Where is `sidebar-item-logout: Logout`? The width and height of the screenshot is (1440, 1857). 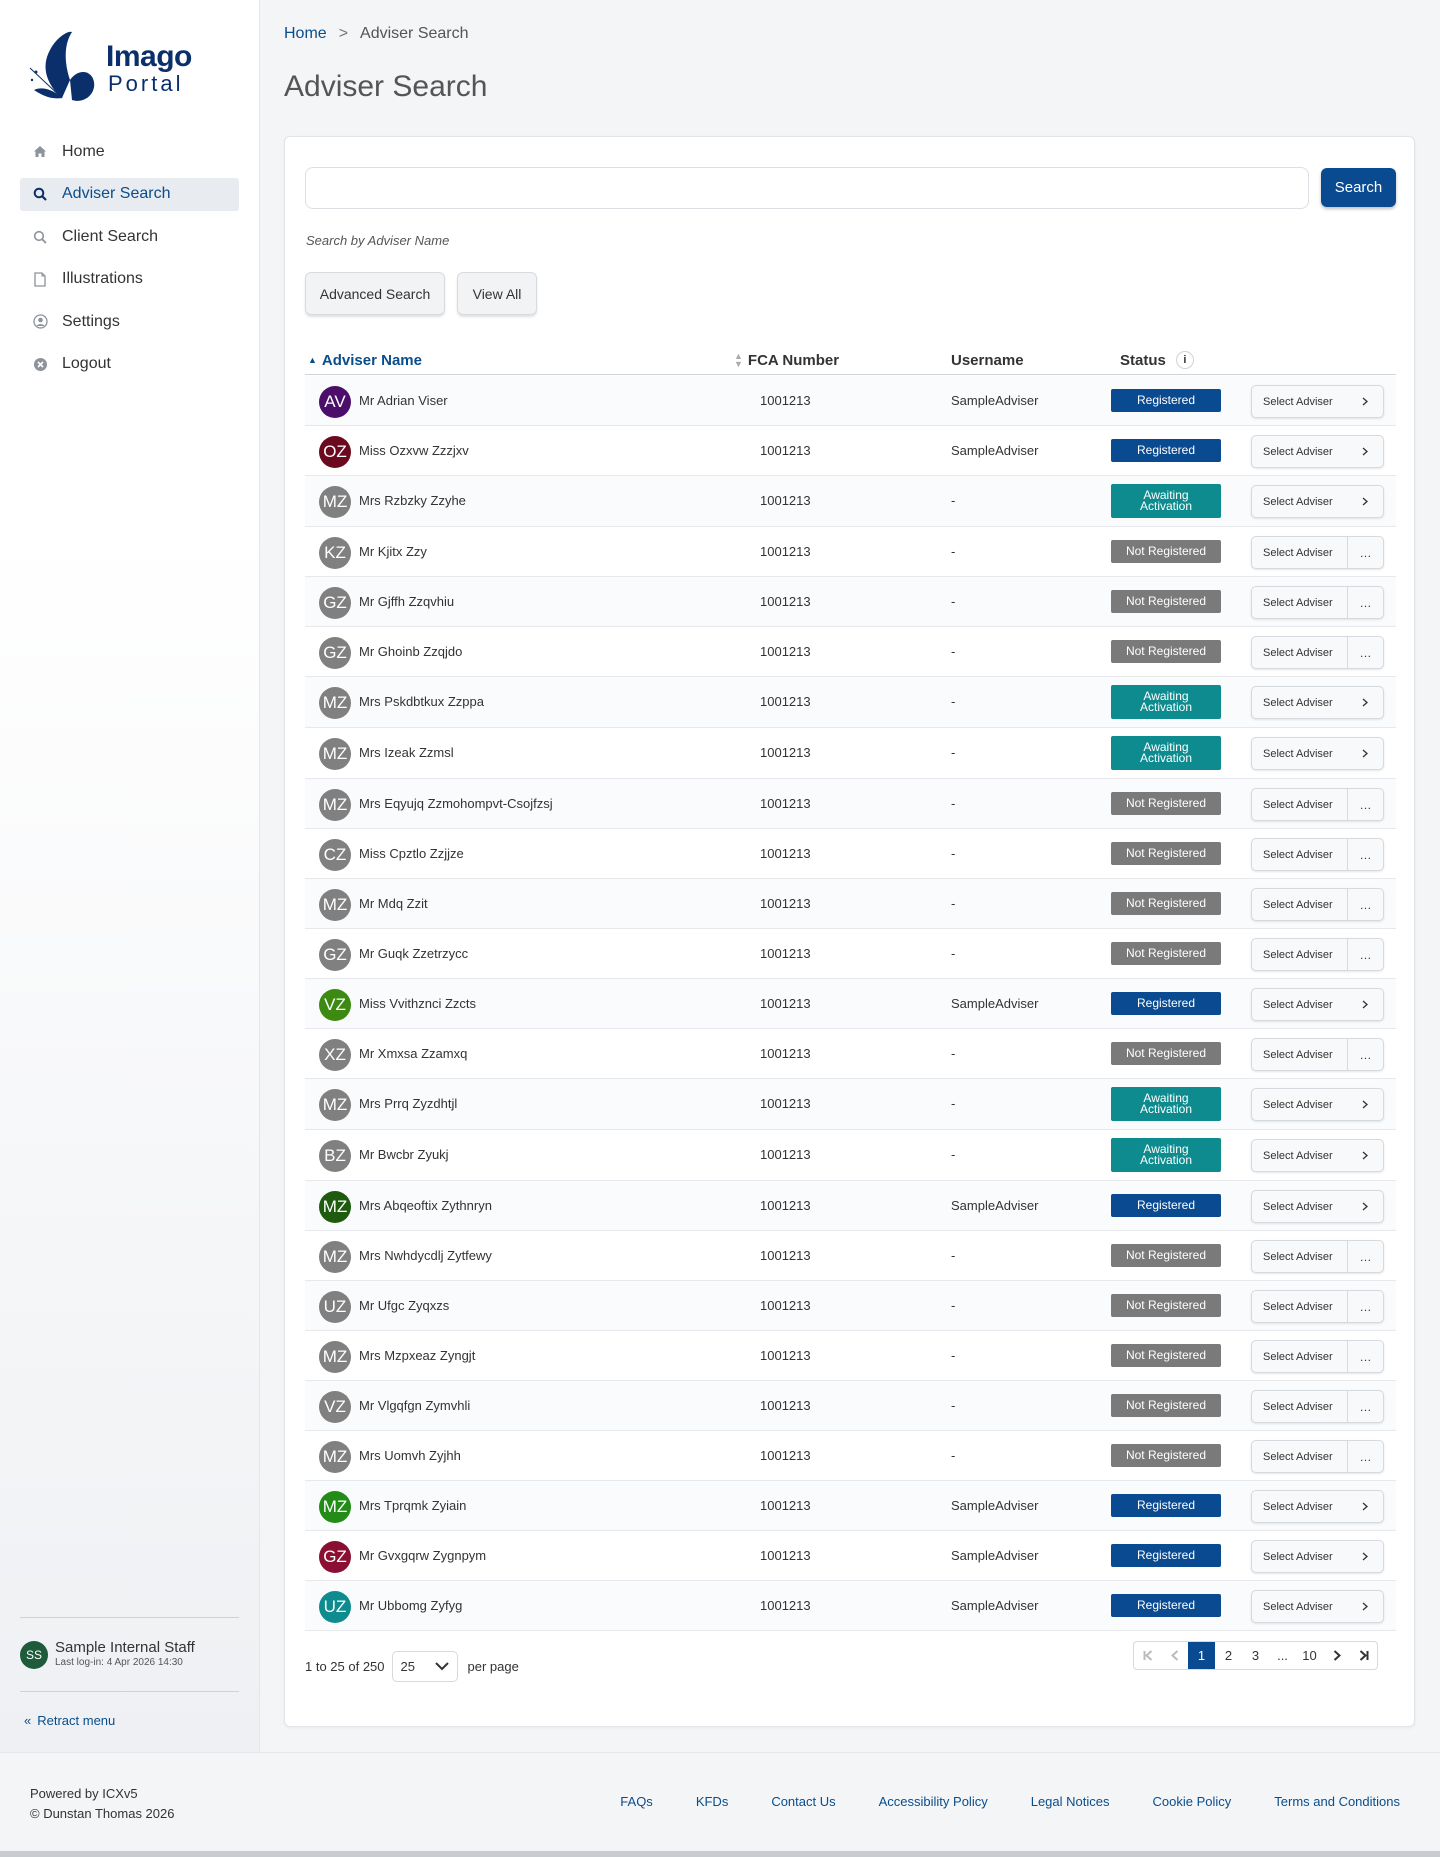 sidebar-item-logout: Logout is located at coordinates (129, 364).